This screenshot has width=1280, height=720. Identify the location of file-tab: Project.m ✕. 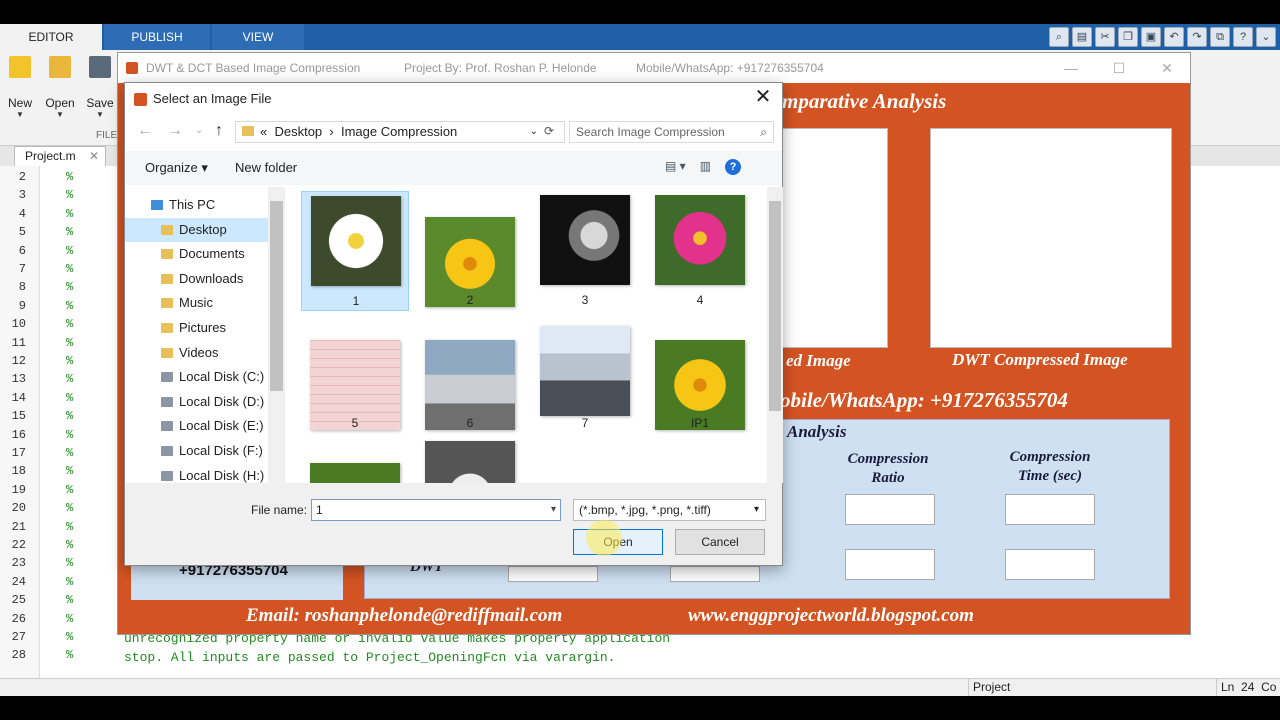
(60, 156).